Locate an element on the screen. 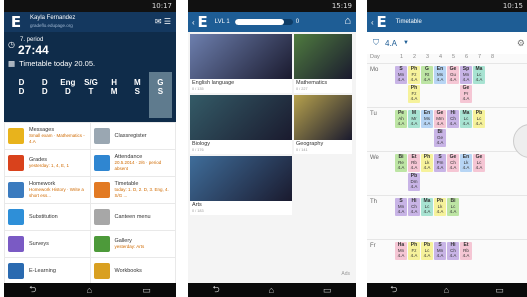 The image size is (527, 297). timetable-today: ▦ Timetable today 20.05. is located at coordinates (51, 63).